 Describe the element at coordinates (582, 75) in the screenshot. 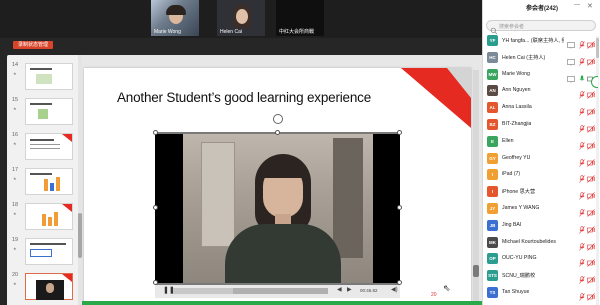

I see `microphone-icon` at that location.